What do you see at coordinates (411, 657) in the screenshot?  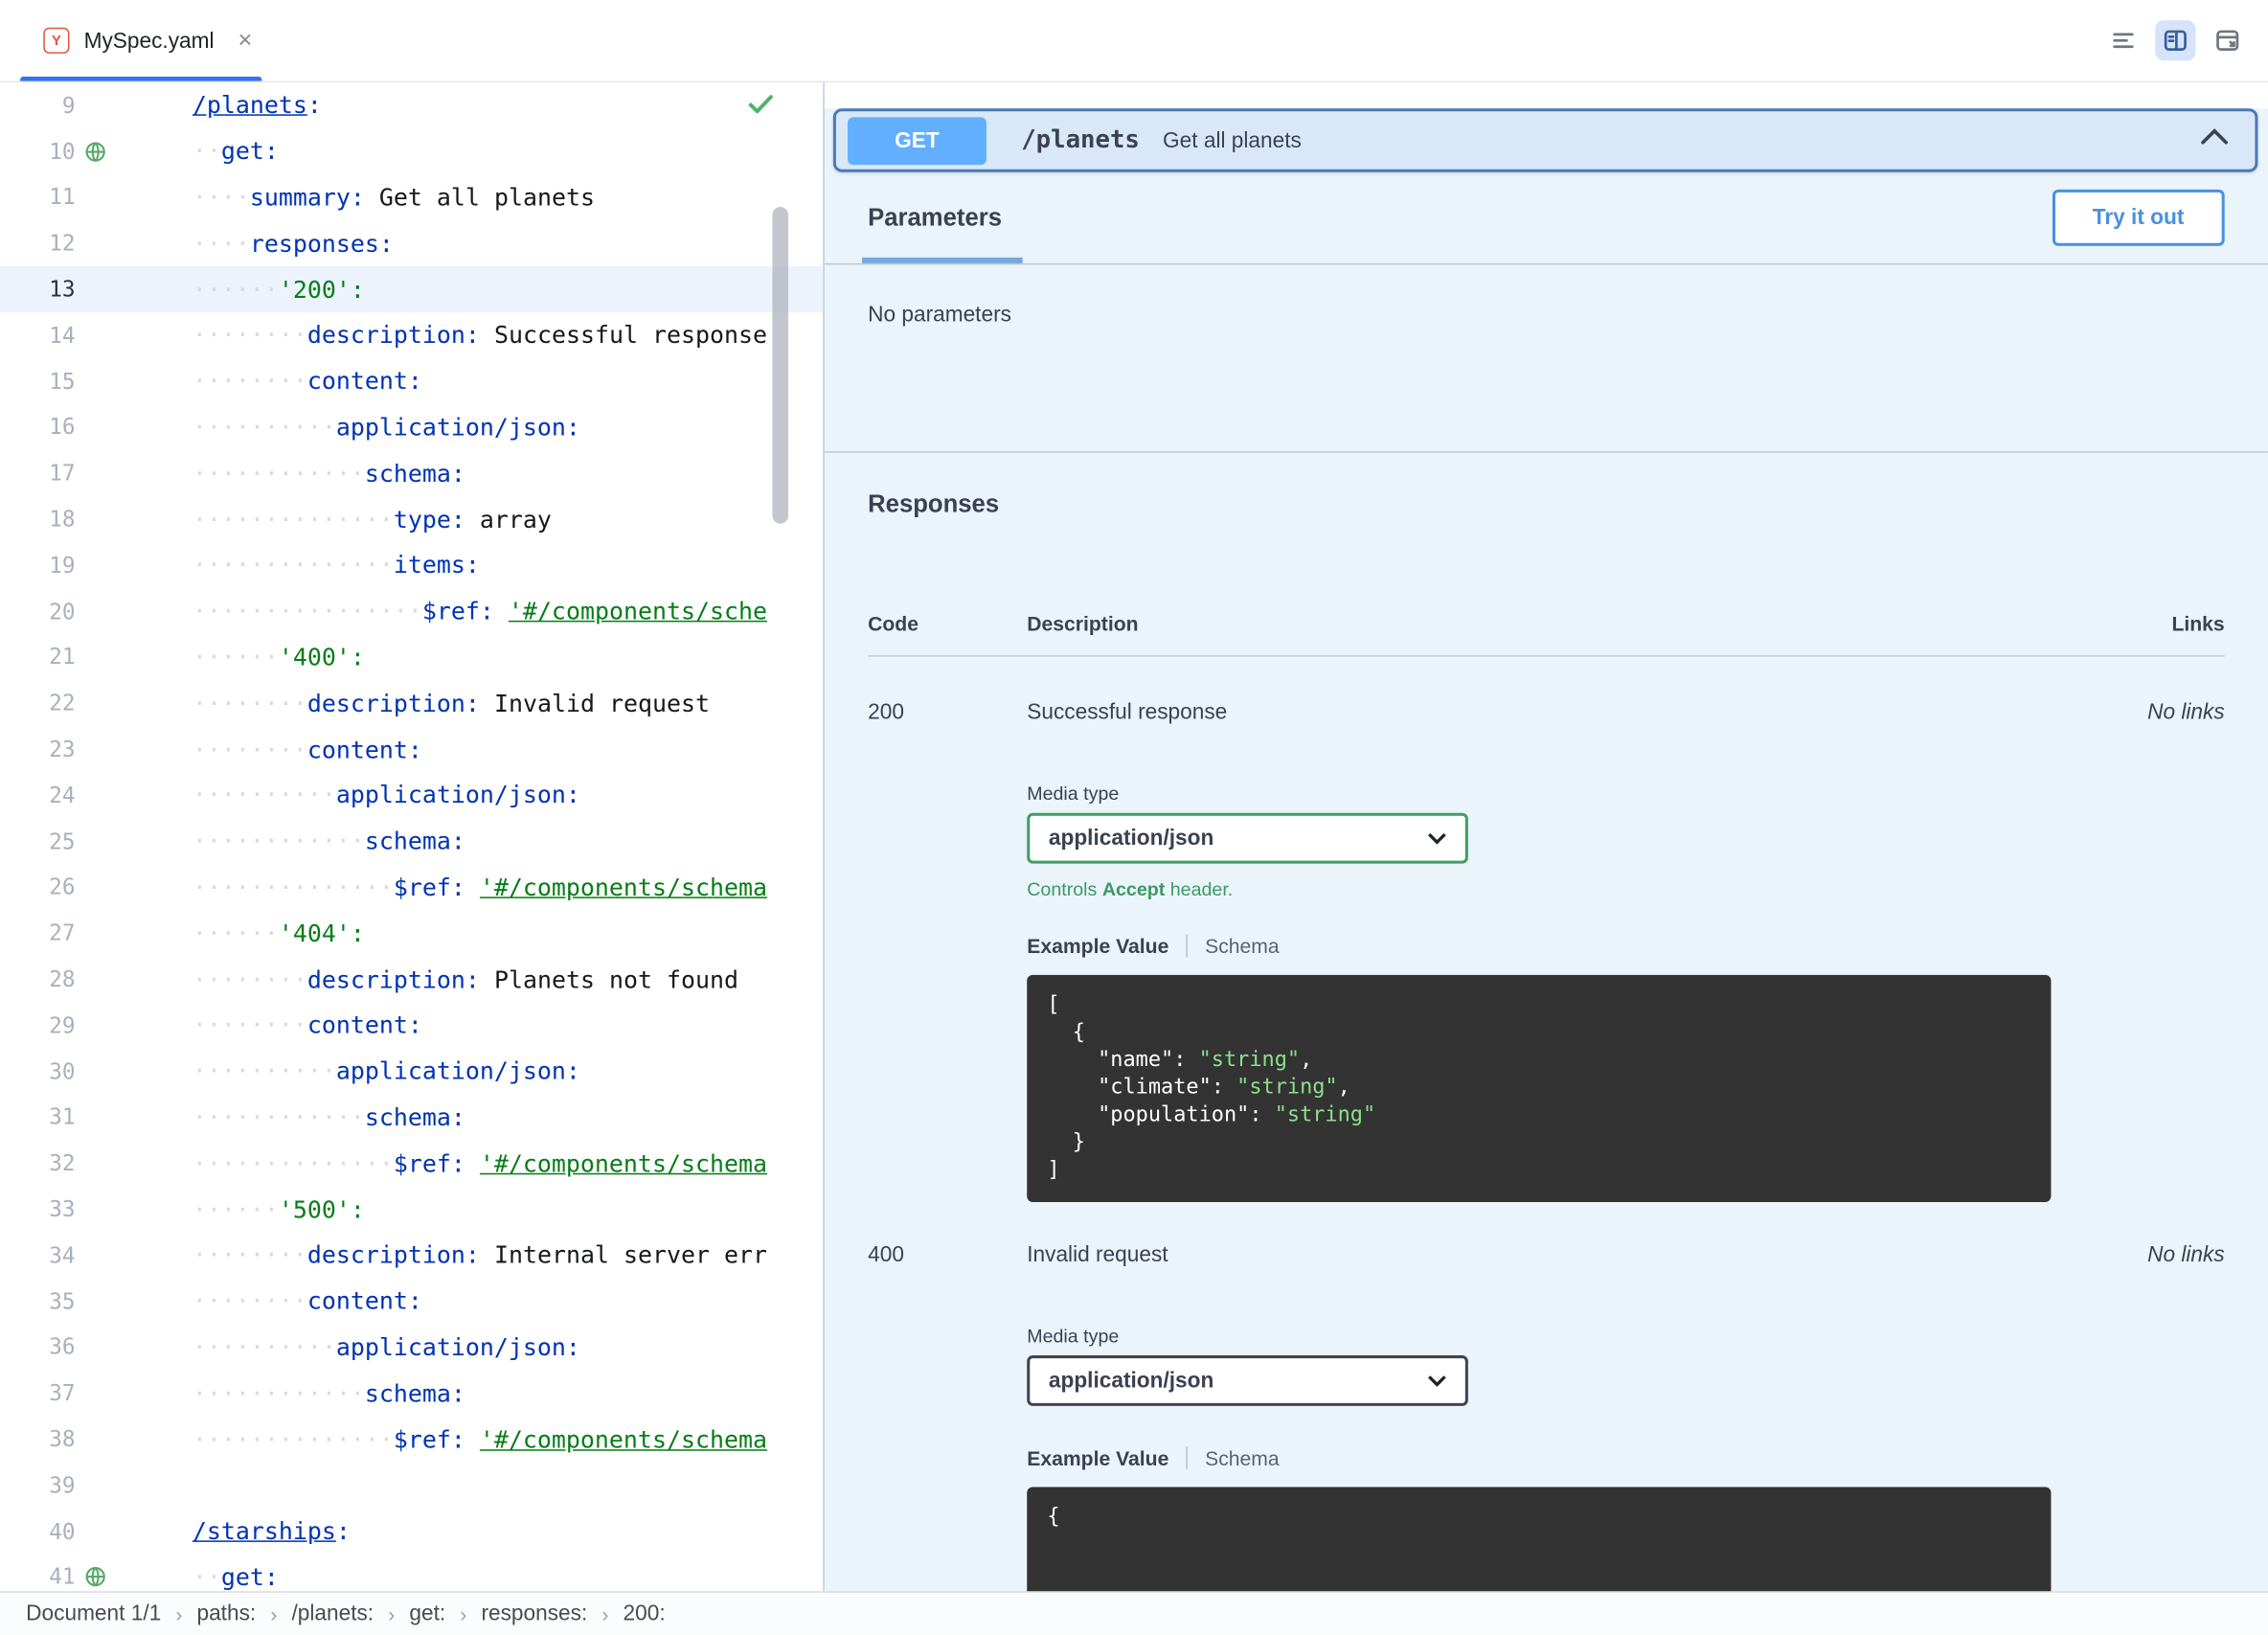 I see `editor-line: 21 ······'400':` at bounding box center [411, 657].